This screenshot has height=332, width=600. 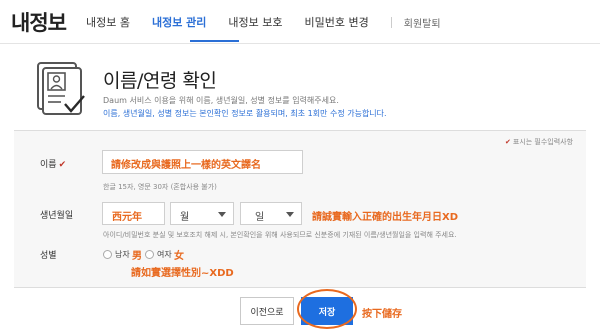 What do you see at coordinates (122, 254) in the screenshot?
I see `gender-male-label: 남자` at bounding box center [122, 254].